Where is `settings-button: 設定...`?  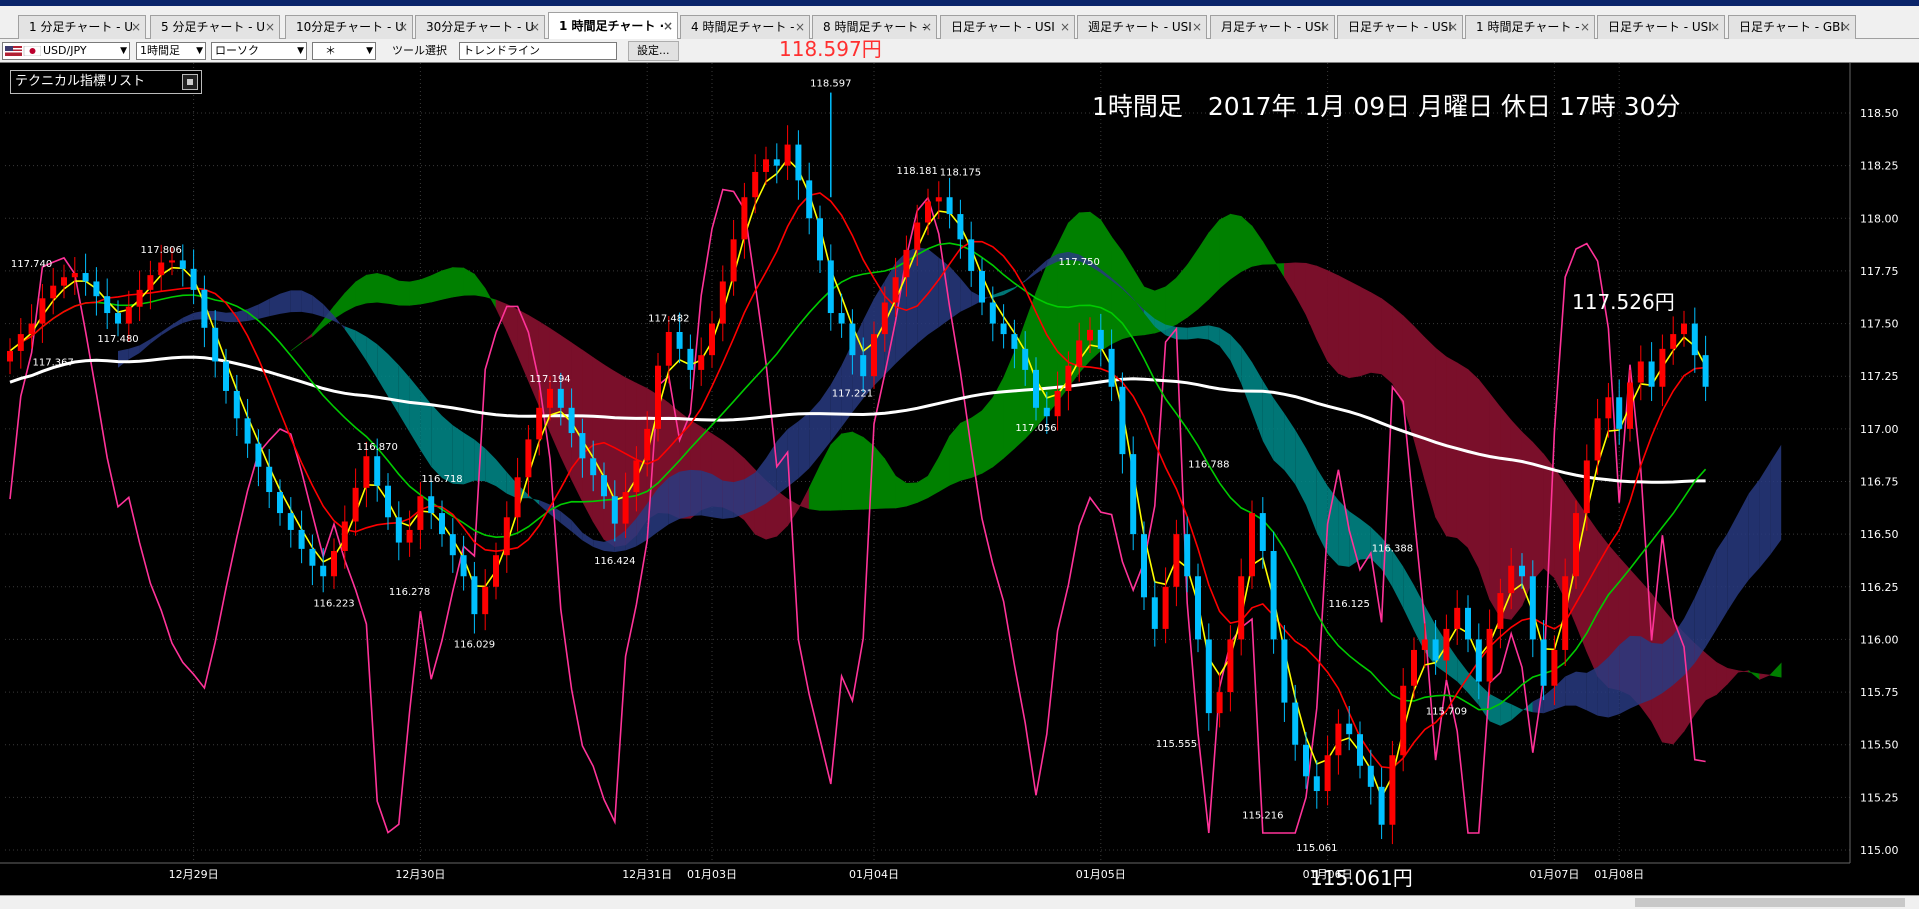 settings-button: 設定... is located at coordinates (653, 51).